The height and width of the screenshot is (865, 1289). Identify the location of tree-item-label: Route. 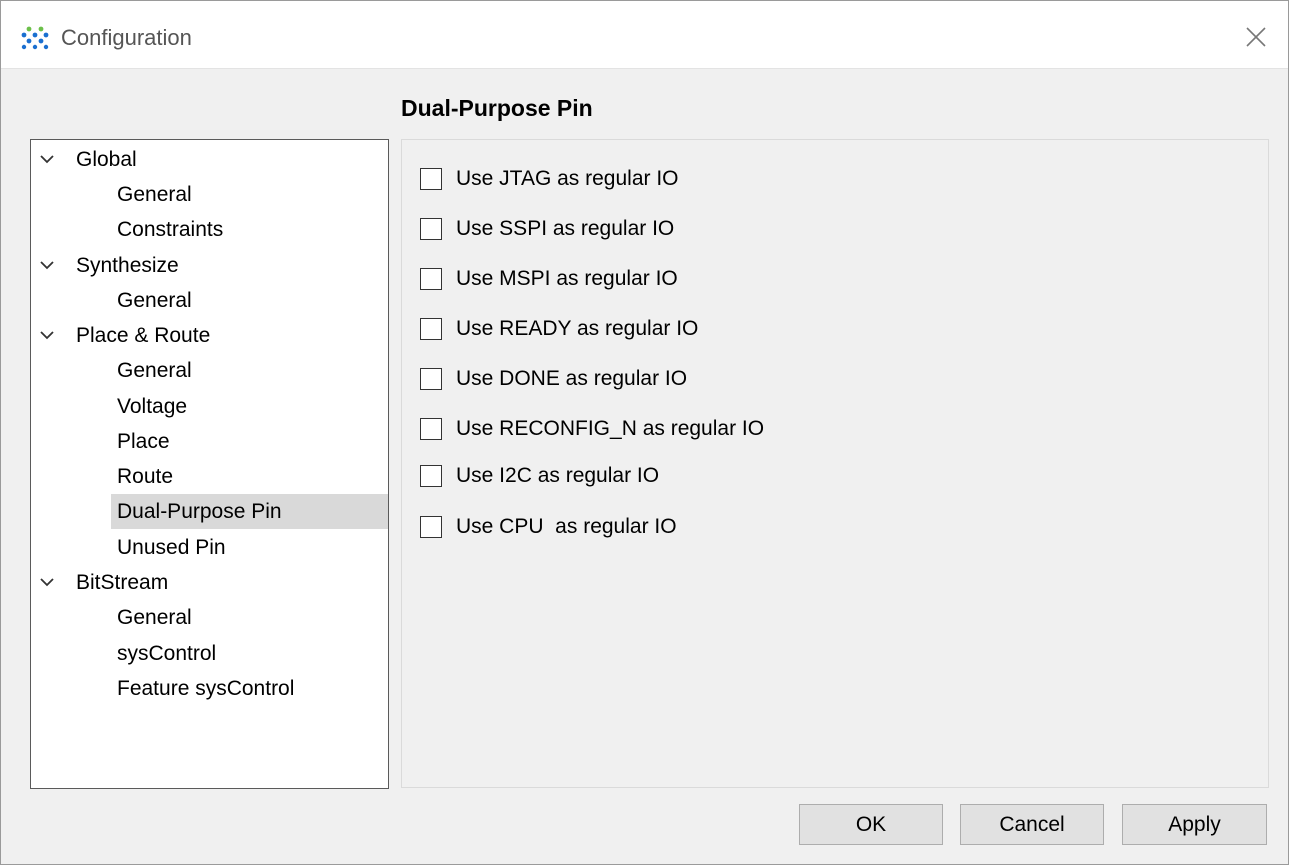
(145, 476).